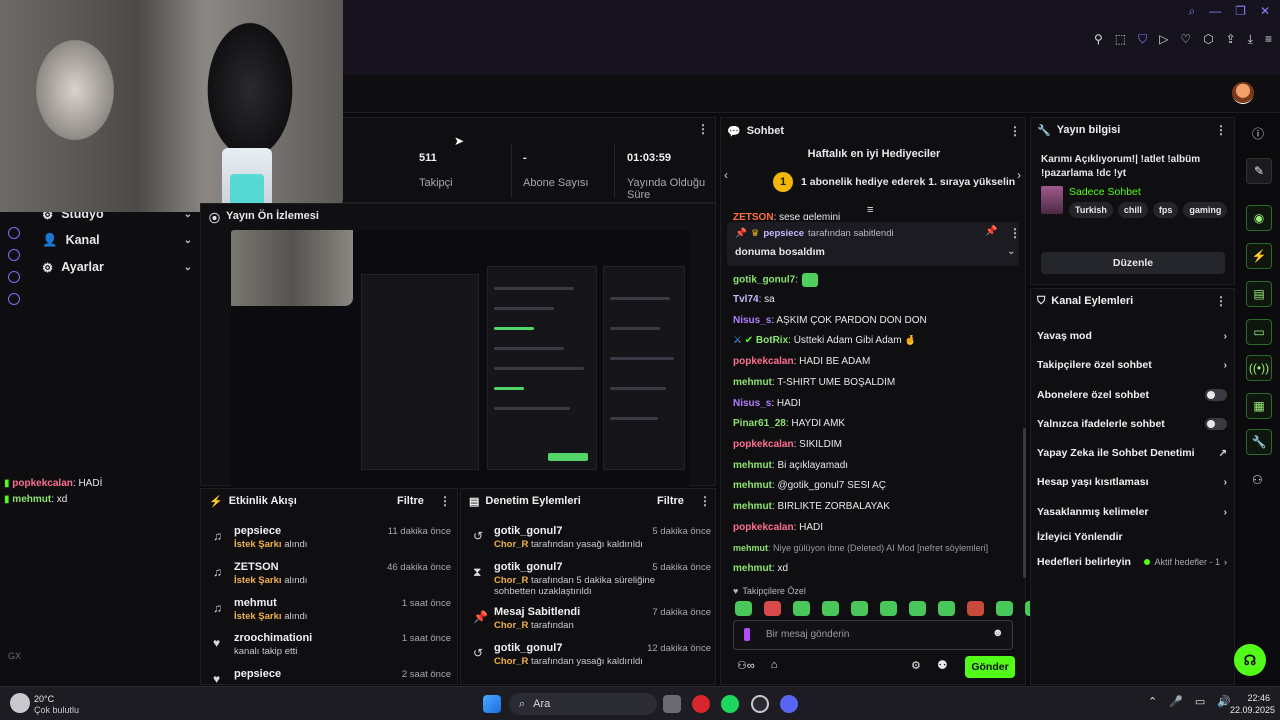 This screenshot has width=1280, height=720. I want to click on volume-icon: 🔊, so click(1224, 701).